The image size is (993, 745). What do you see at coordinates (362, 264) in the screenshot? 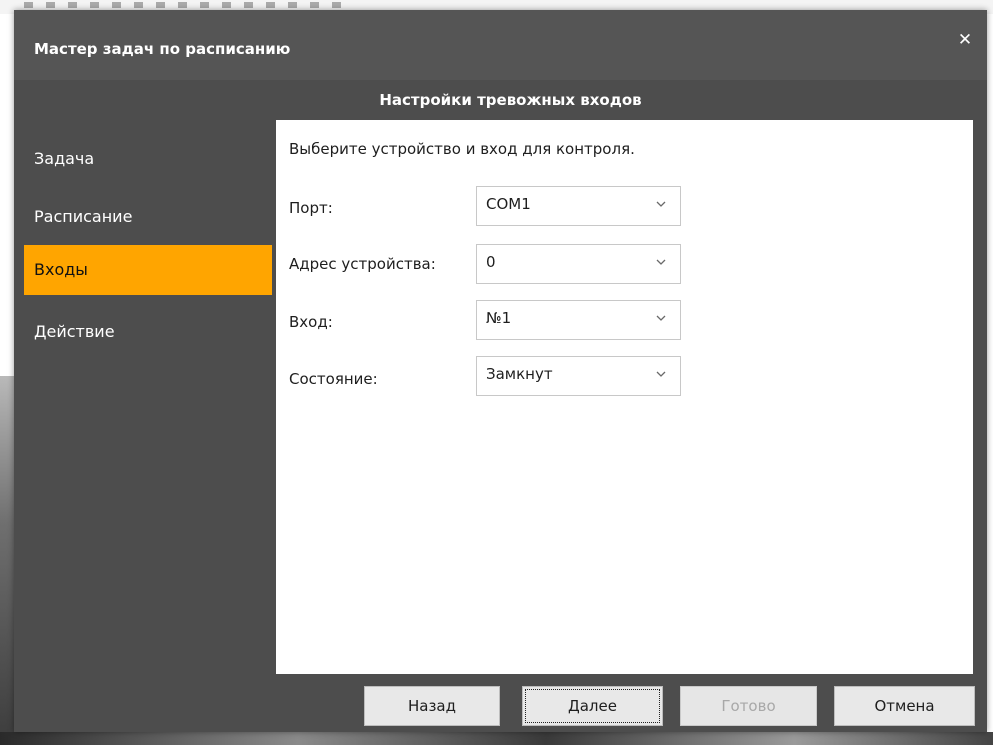
I see `device-address-label: Адрес устройства:` at bounding box center [362, 264].